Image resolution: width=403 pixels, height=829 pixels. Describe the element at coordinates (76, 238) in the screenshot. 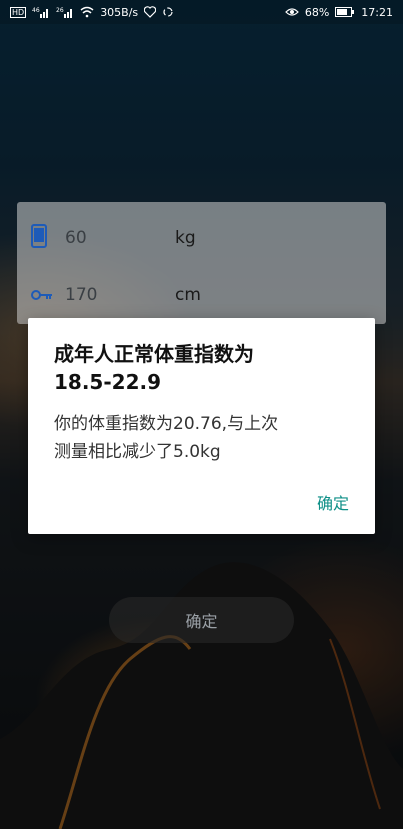

I see `weight-value: 60` at that location.